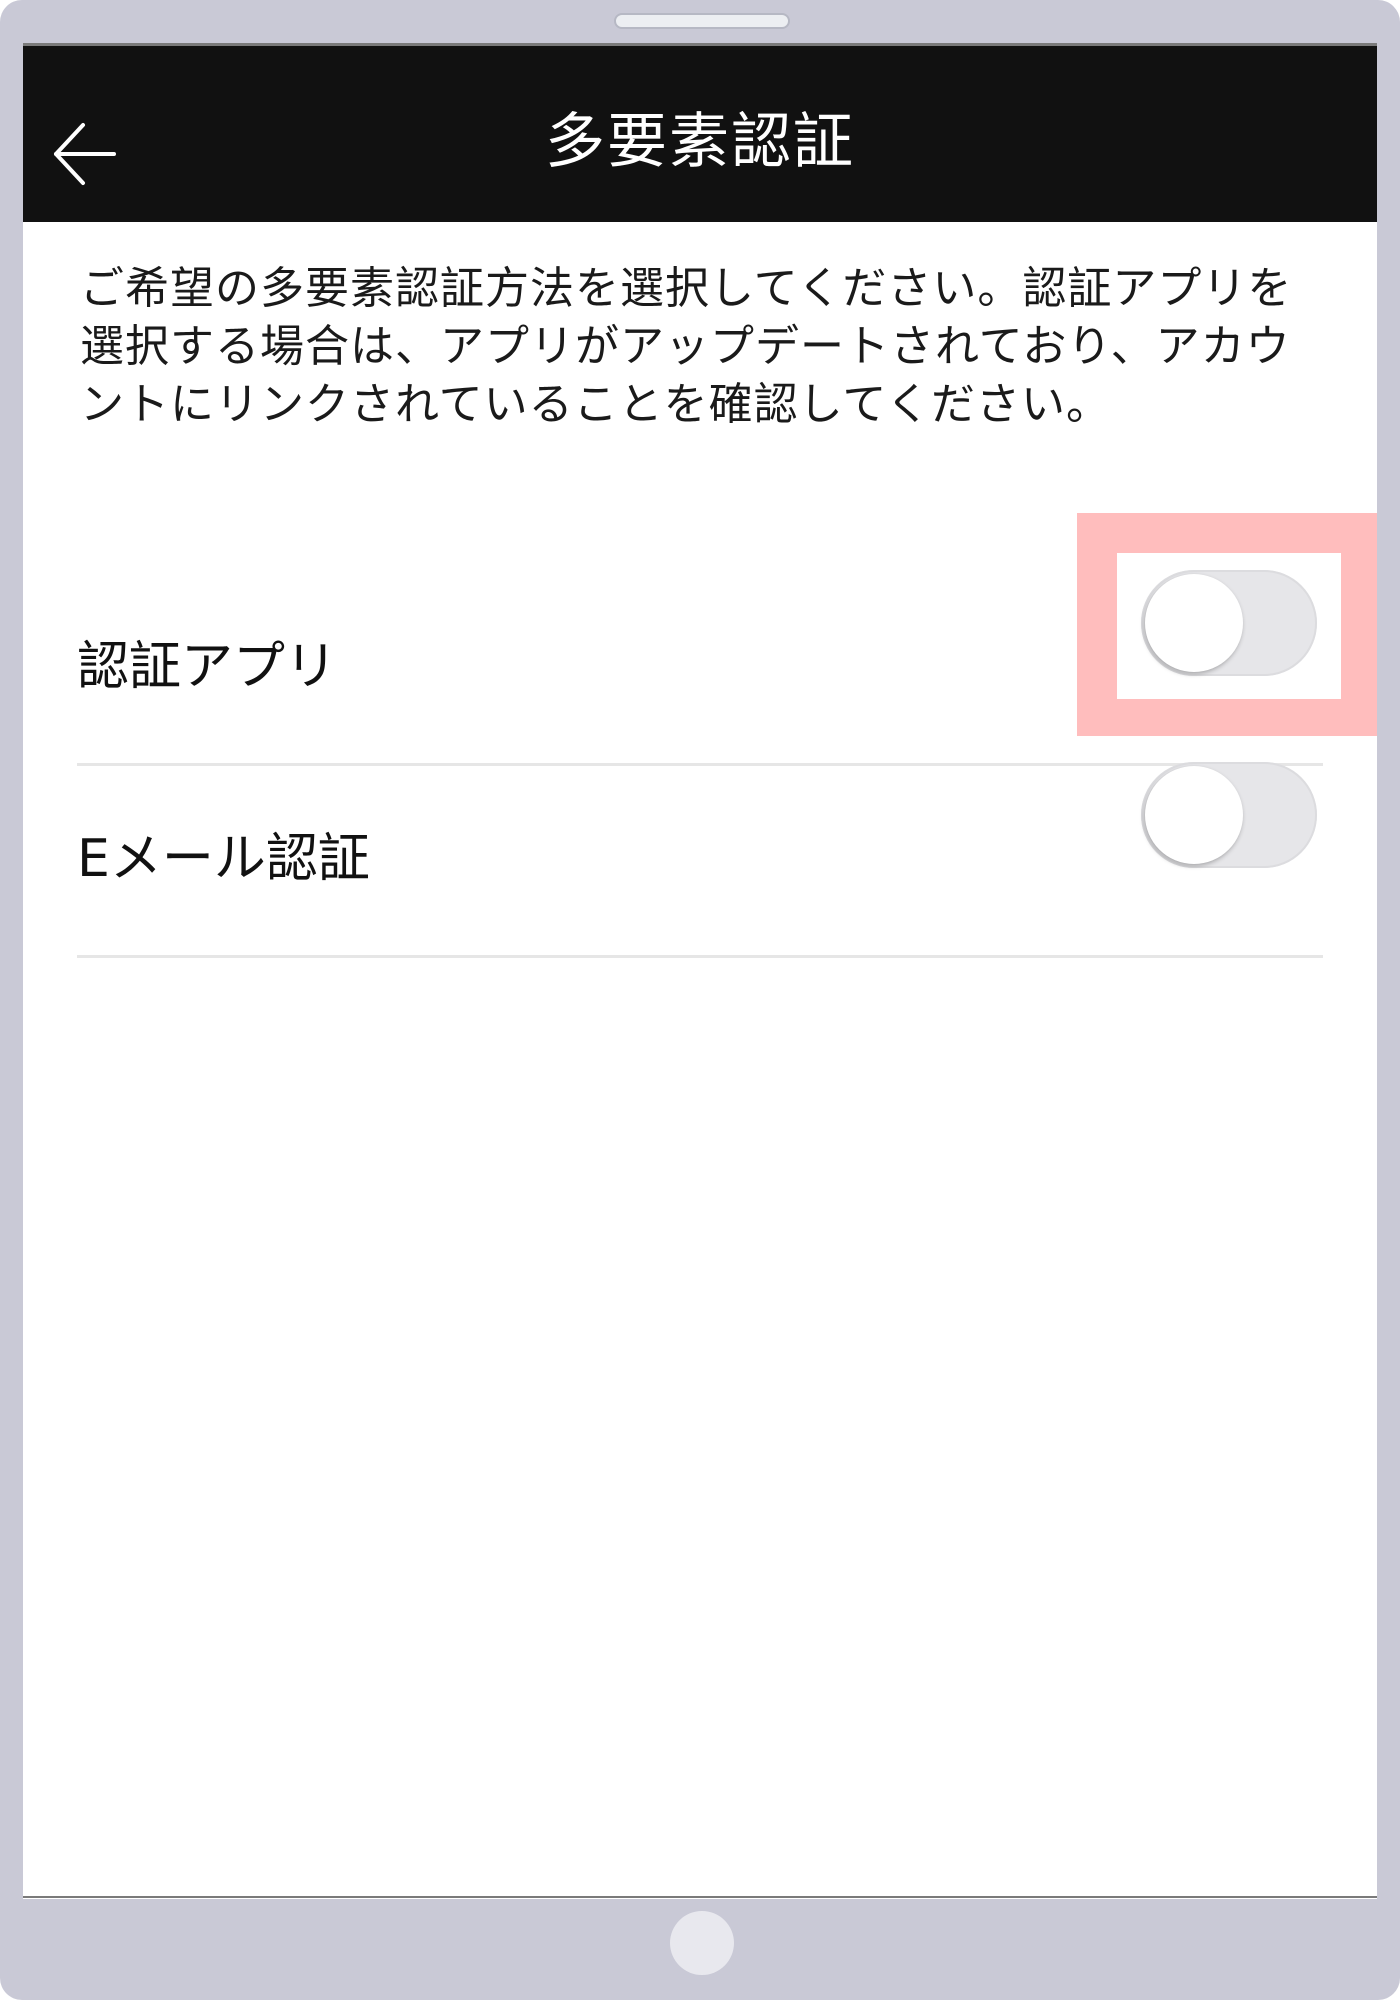  I want to click on authenticator-app-toggle, so click(1229, 623).